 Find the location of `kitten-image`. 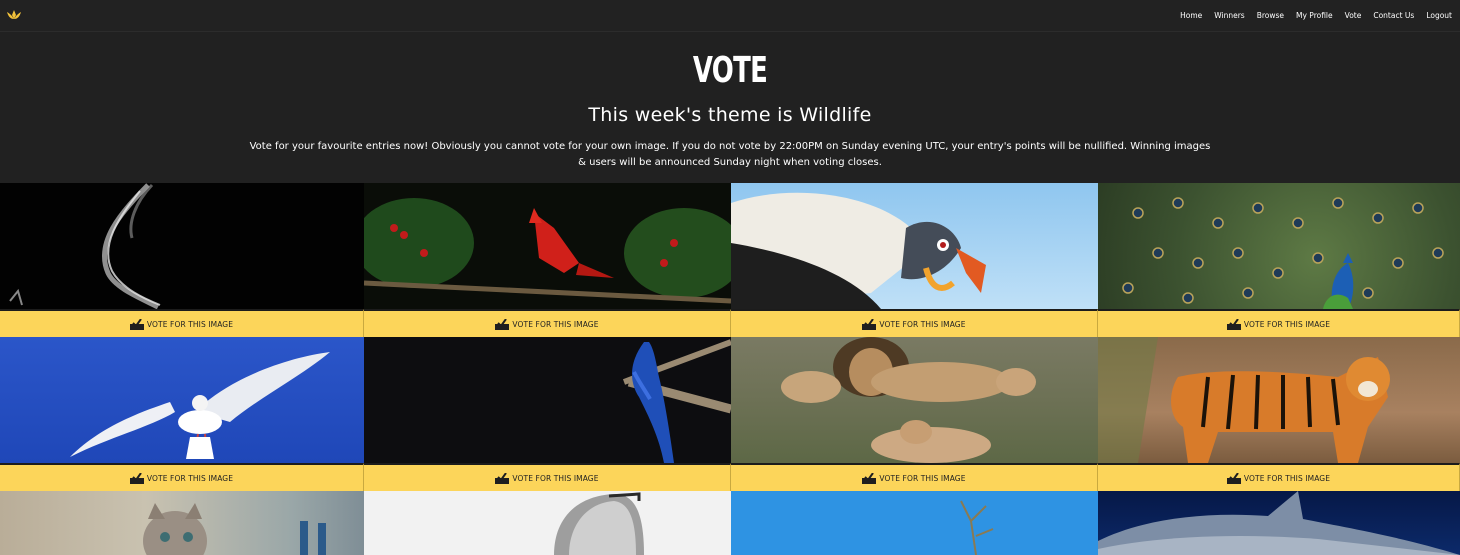

kitten-image is located at coordinates (182, 523).